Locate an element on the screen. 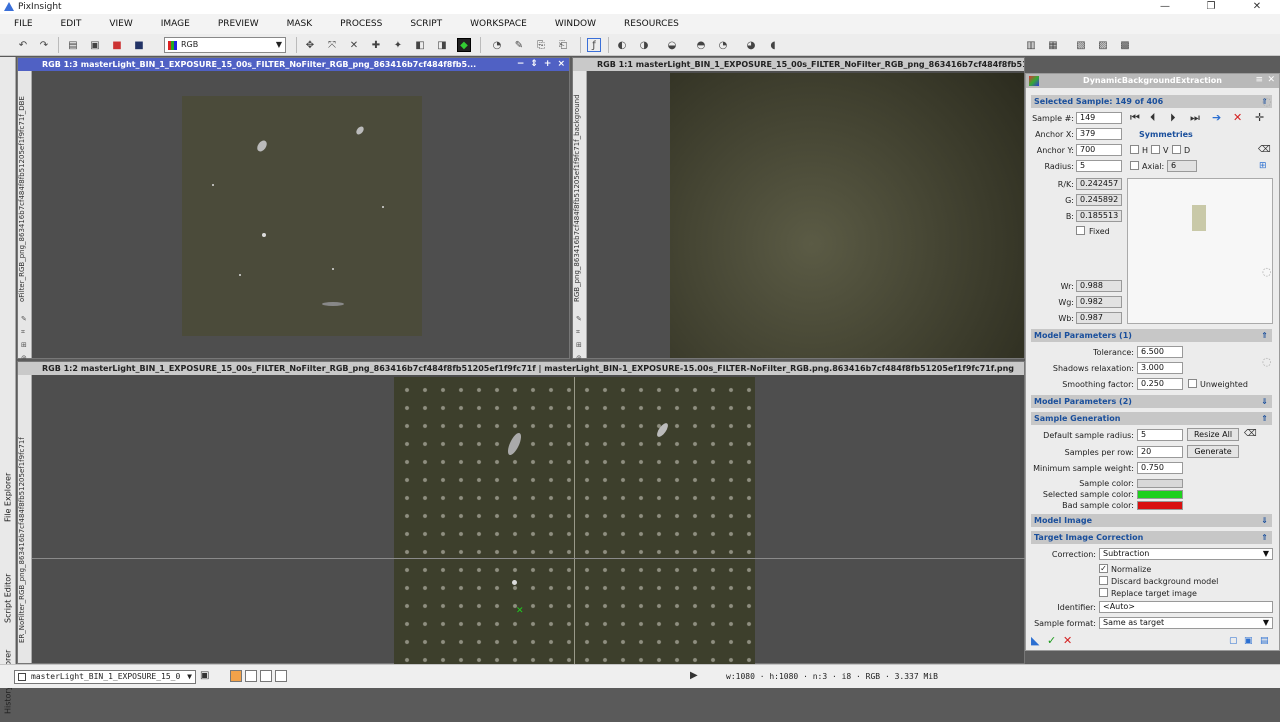  screen-transfer-icon: ▣ is located at coordinates (95, 45).